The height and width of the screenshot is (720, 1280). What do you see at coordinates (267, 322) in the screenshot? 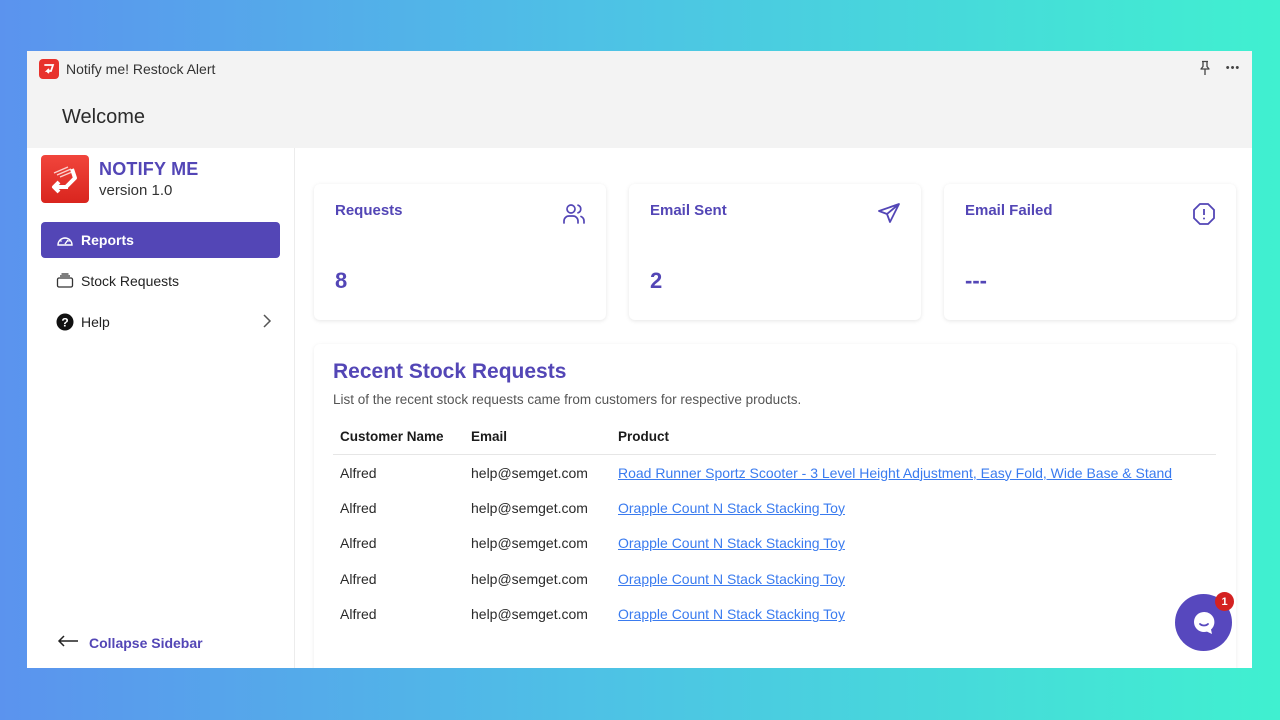
I see `chevron-right-icon` at bounding box center [267, 322].